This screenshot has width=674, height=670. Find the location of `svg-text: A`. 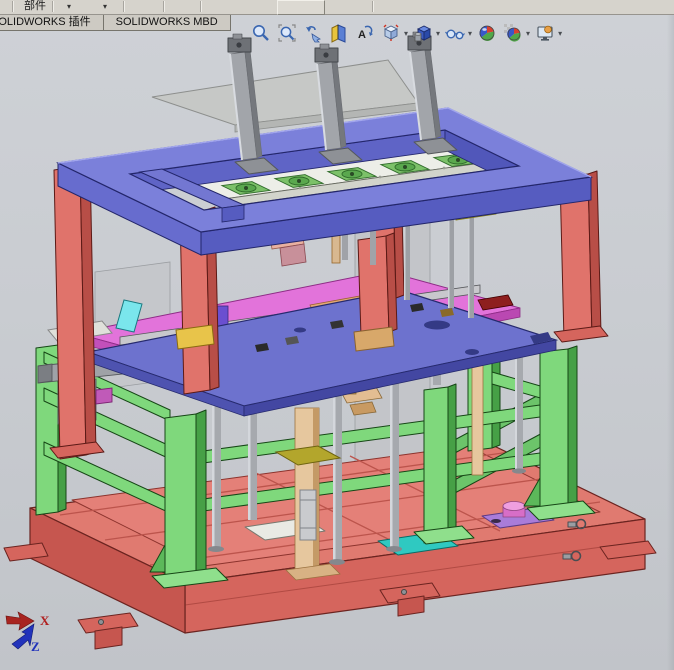

svg-text: A is located at coordinates (362, 35).